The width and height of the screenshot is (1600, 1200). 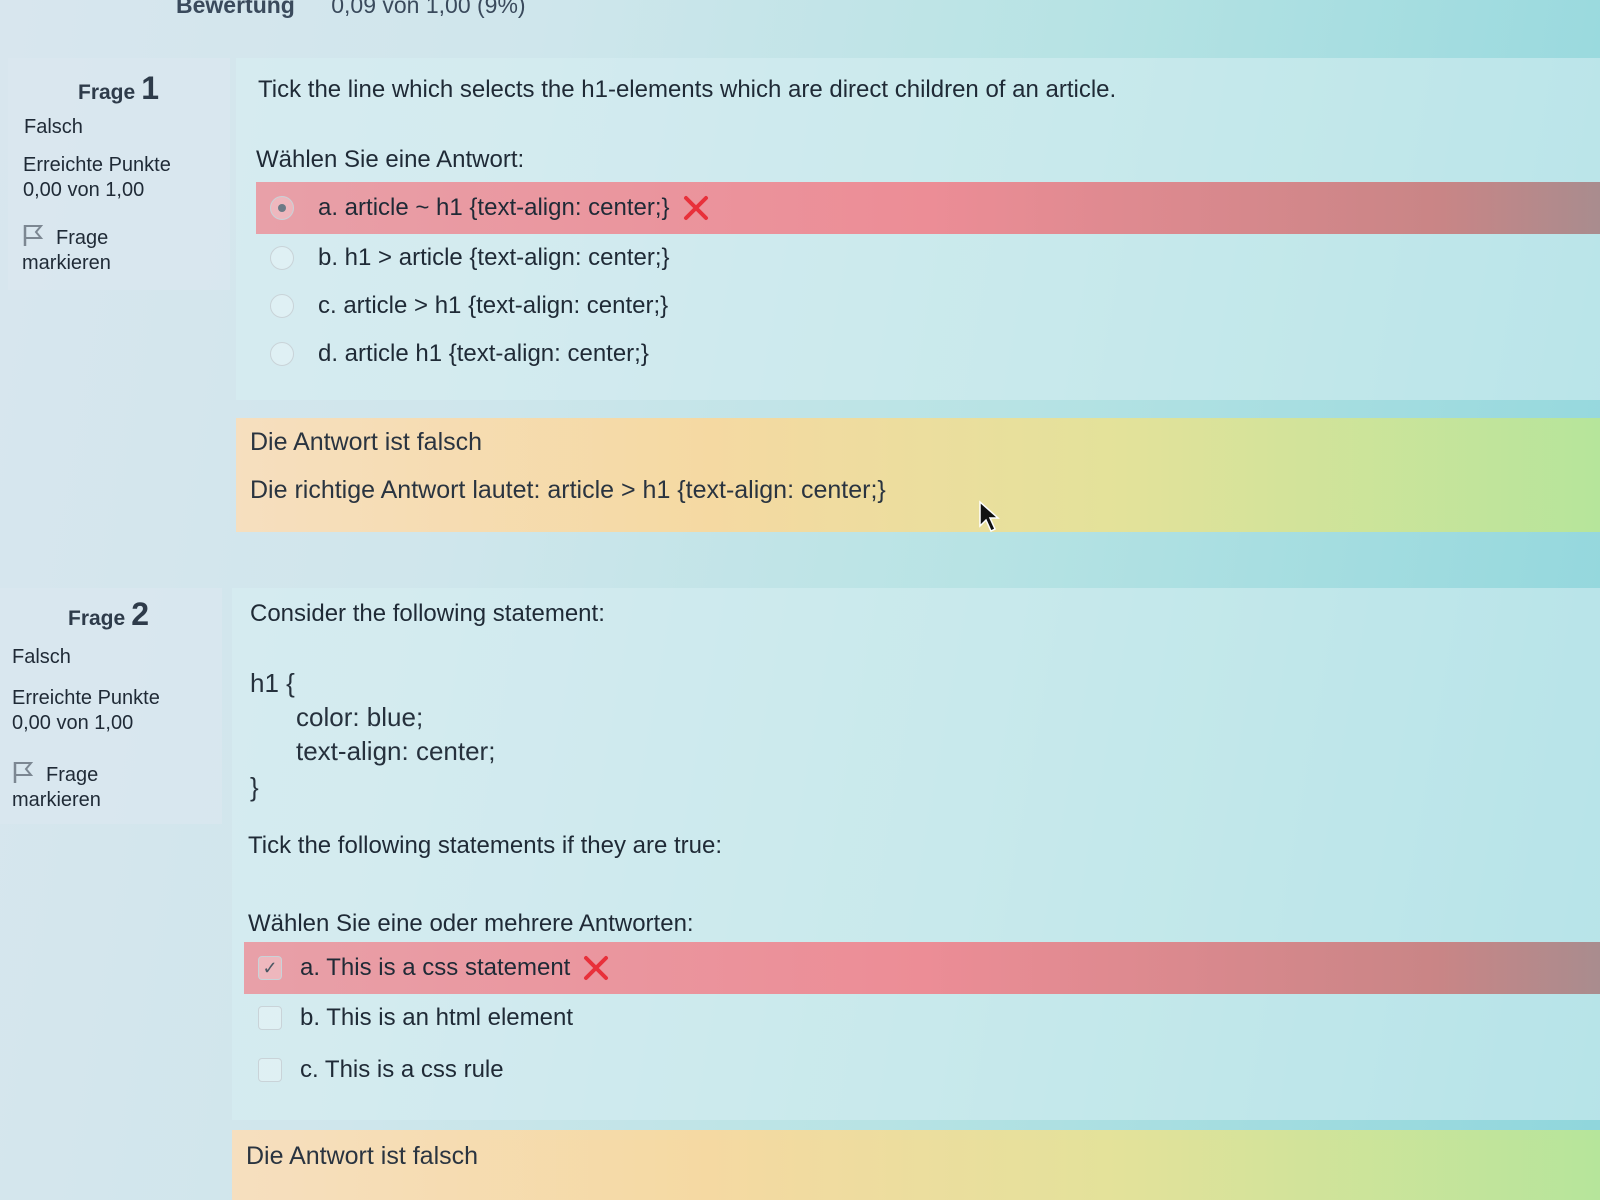 What do you see at coordinates (483, 353) in the screenshot?
I see `answer-label-d: d. article h1 {text-align: center;}` at bounding box center [483, 353].